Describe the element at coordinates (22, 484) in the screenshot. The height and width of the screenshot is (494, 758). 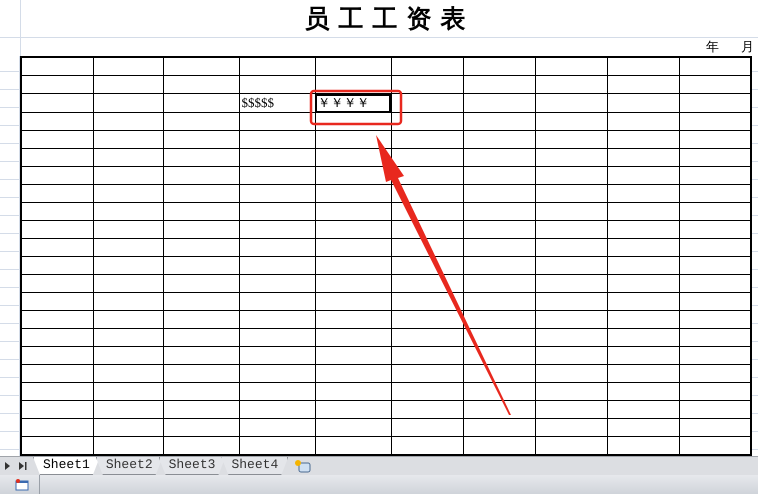
I see `sheet-view-icon` at that location.